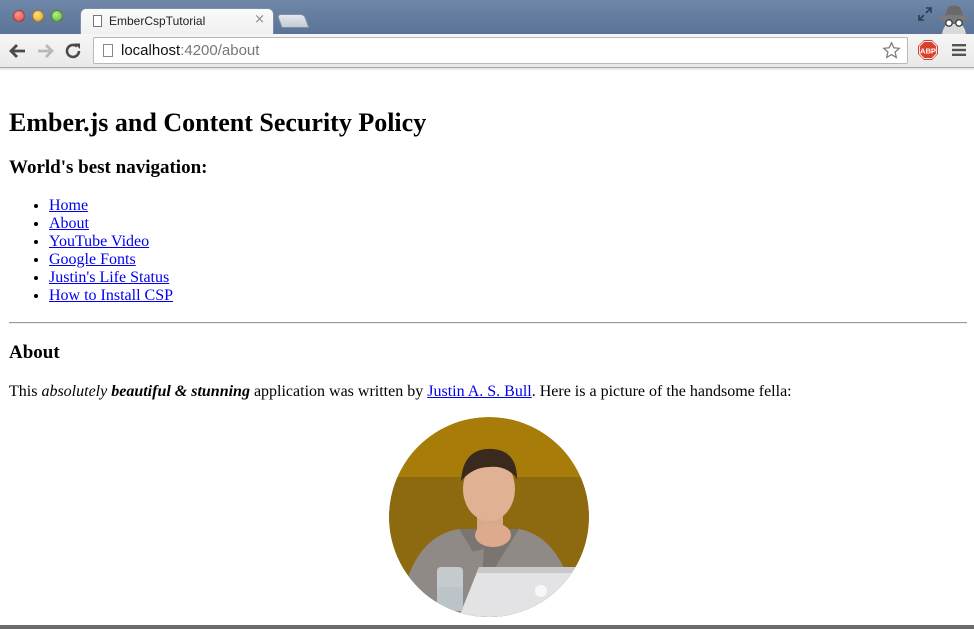  What do you see at coordinates (220, 50) in the screenshot?
I see `url-path: :4200/about` at bounding box center [220, 50].